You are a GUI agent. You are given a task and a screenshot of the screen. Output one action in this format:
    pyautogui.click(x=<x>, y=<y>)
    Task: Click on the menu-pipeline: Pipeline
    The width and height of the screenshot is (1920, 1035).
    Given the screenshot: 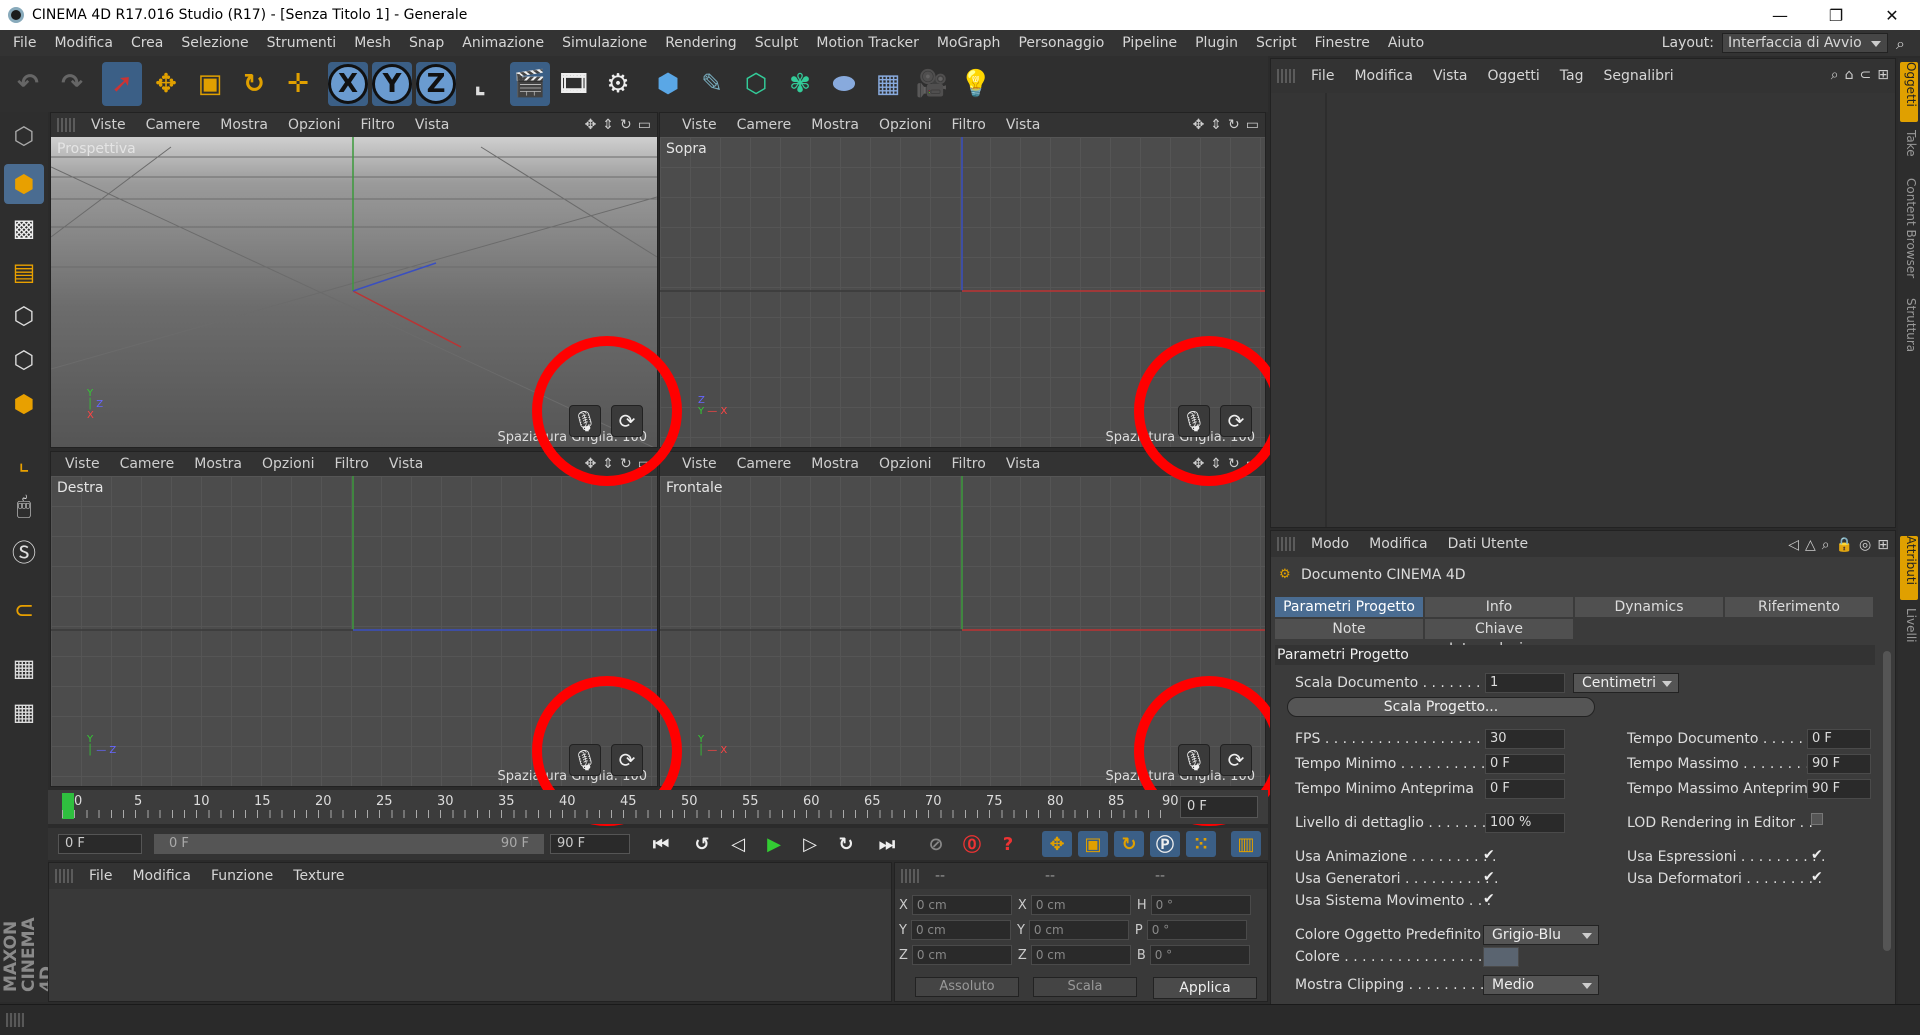 What is the action you would take?
    pyautogui.click(x=1149, y=43)
    